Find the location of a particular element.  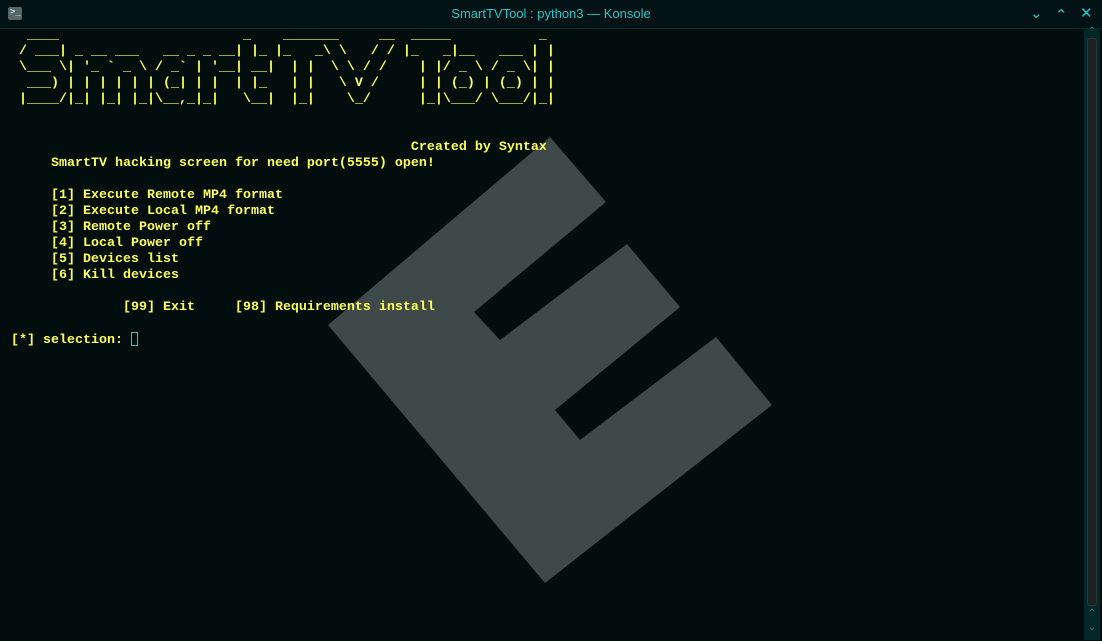

menu-option: [1] Execute Remote MP4 format is located at coordinates (147, 195).